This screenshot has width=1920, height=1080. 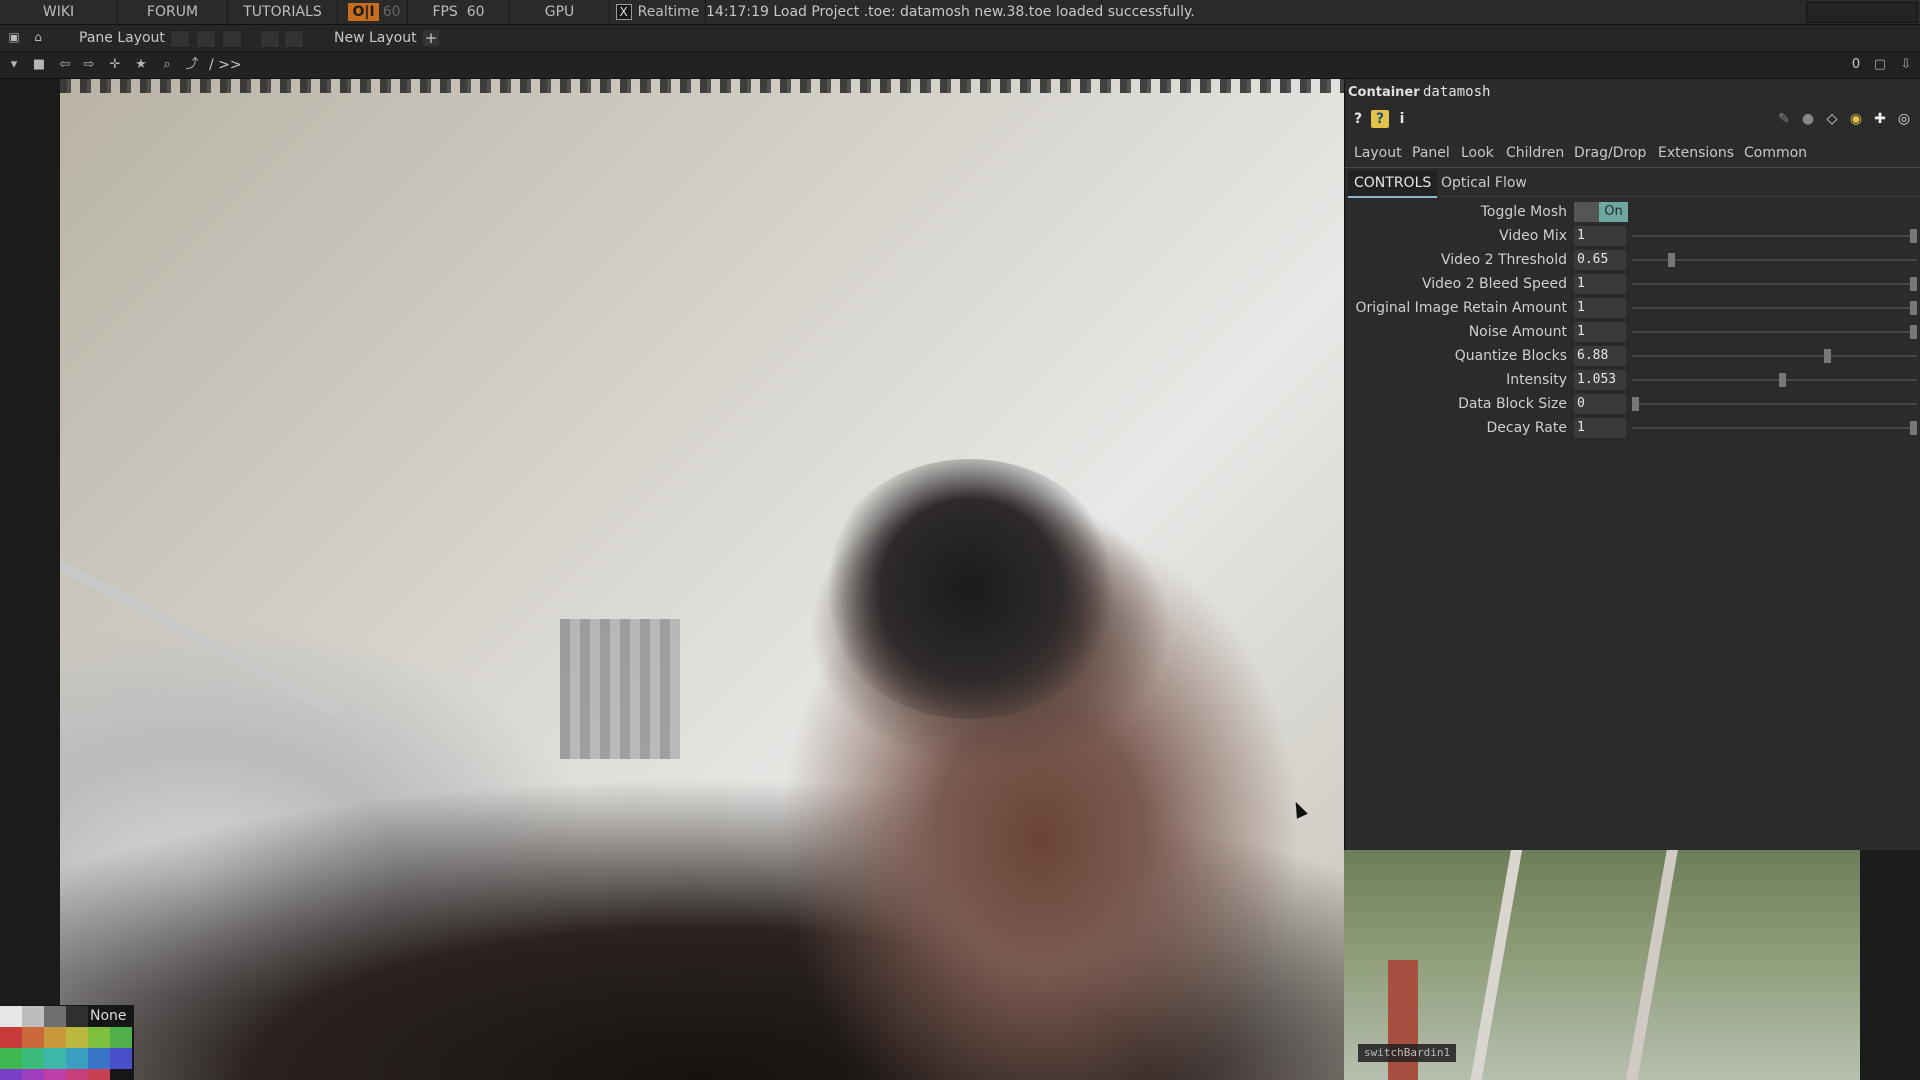 I want to click on operator-name: datamosh, so click(x=1456, y=92).